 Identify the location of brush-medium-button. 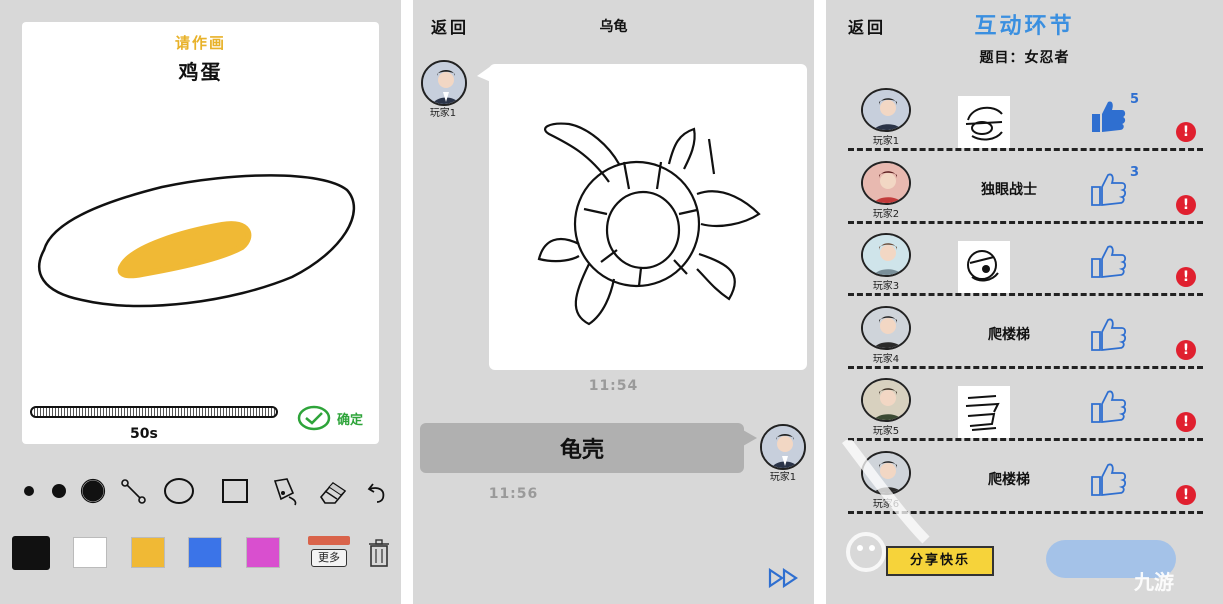
(59, 491).